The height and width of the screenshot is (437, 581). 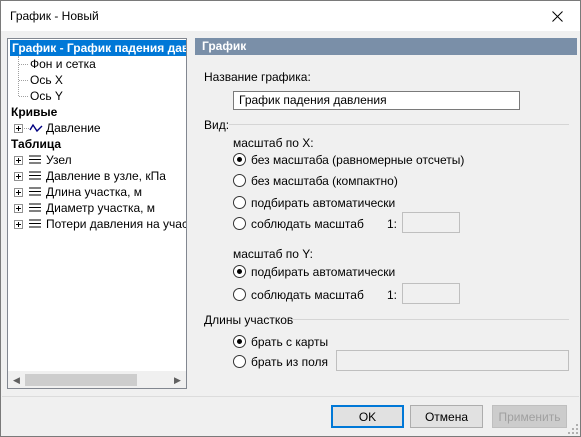 I want to click on tree-item-col-losses: Потери давления на участке, so click(x=116, y=224).